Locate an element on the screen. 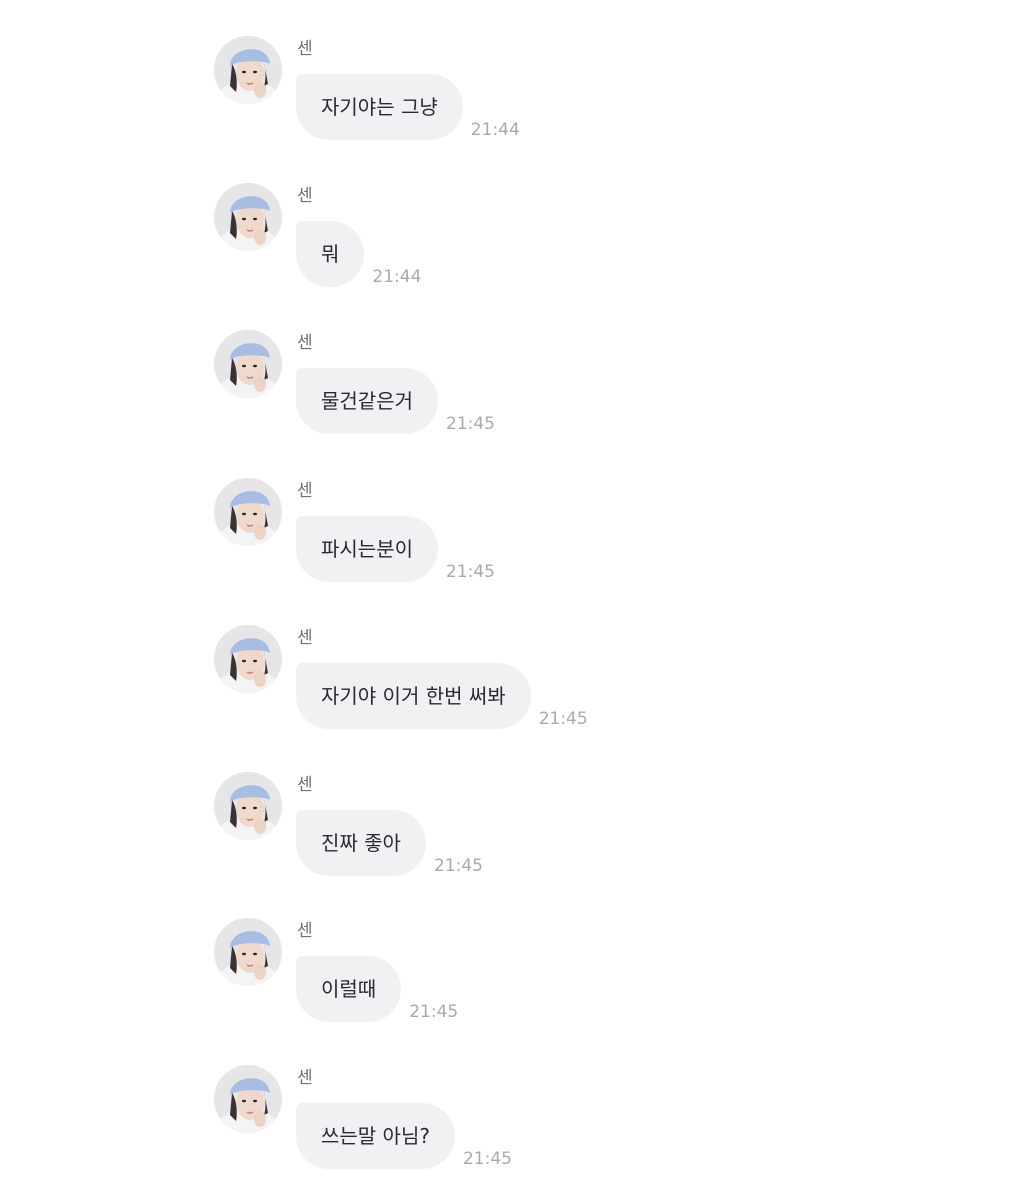  message-item: 센 쓰는말 아님? 21:45 is located at coordinates (564, 1125).